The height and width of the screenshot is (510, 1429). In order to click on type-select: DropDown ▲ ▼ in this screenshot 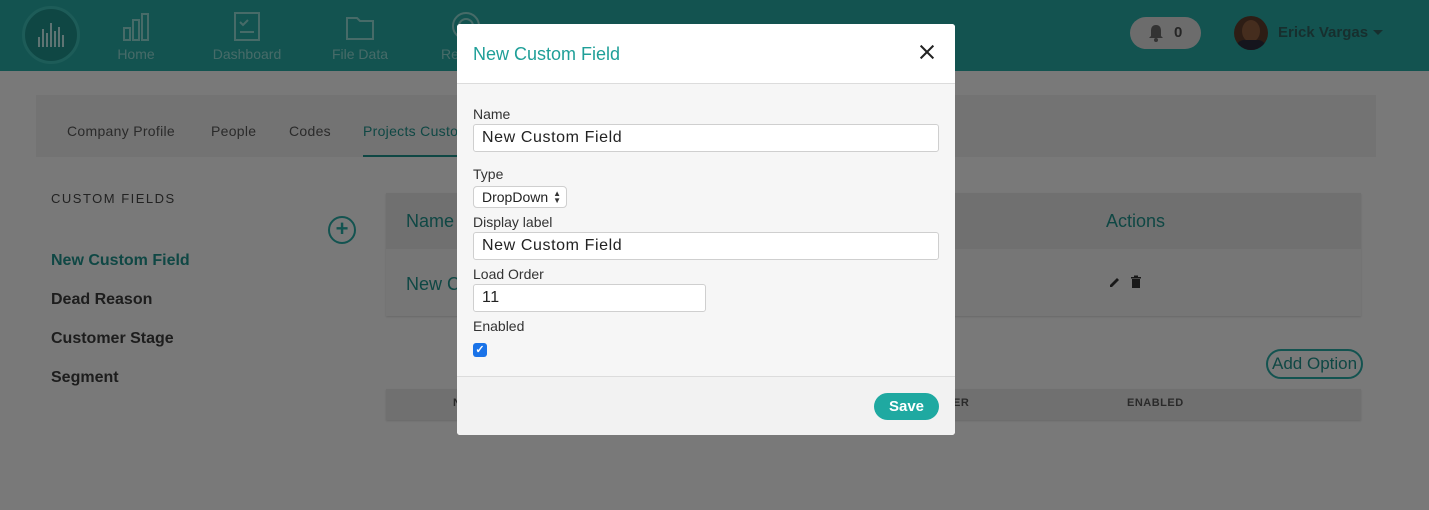, I will do `click(520, 197)`.